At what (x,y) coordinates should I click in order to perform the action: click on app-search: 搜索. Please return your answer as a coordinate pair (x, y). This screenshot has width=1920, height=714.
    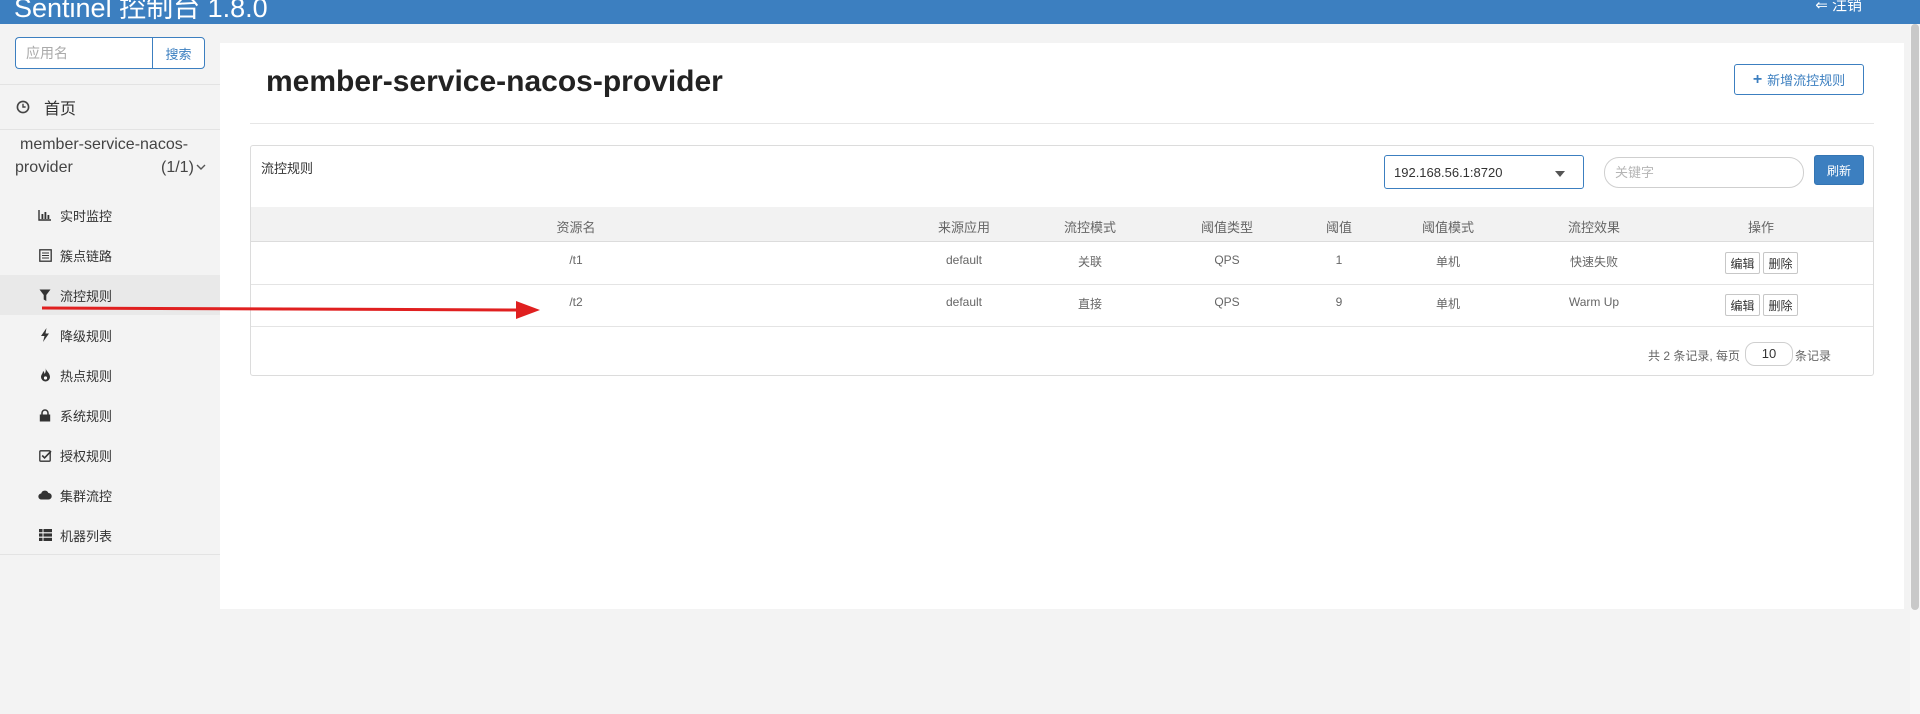
    Looking at the image, I should click on (110, 53).